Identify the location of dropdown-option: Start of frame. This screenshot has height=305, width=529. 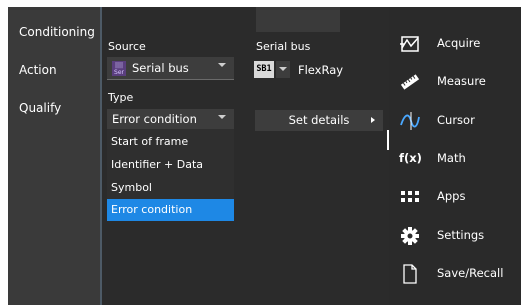
(170, 142).